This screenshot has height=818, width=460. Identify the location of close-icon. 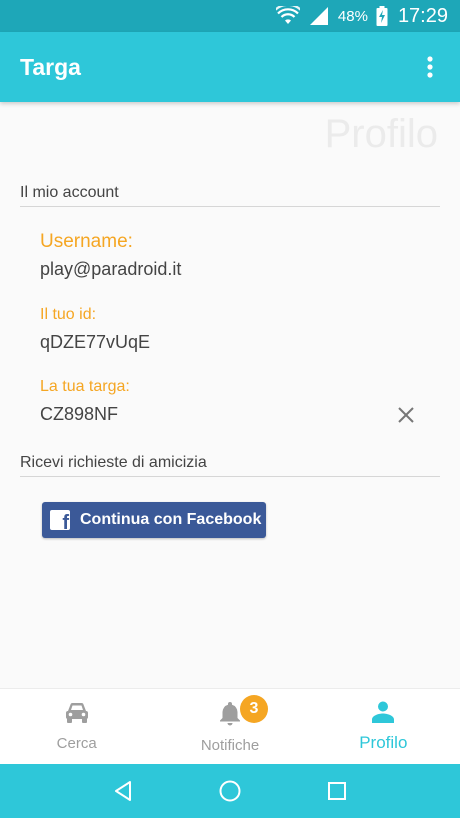
(406, 415).